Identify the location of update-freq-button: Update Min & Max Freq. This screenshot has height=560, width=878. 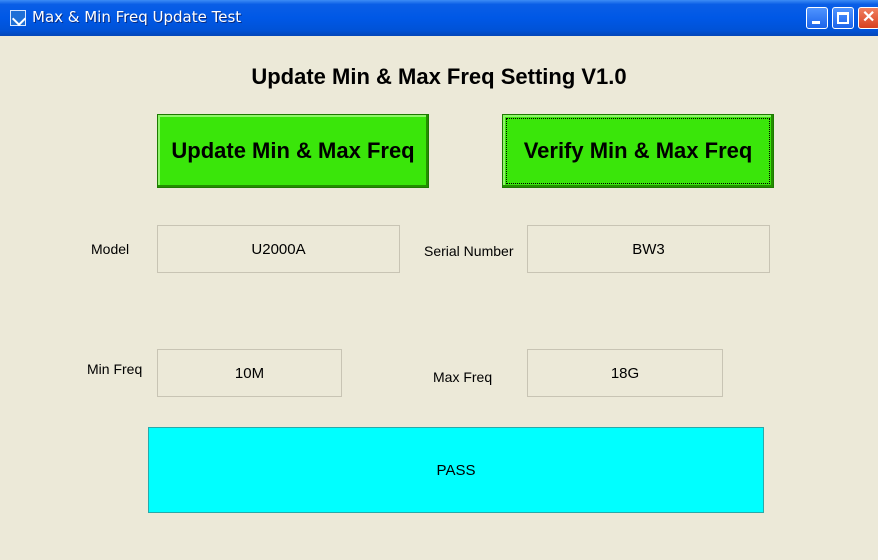
(293, 151).